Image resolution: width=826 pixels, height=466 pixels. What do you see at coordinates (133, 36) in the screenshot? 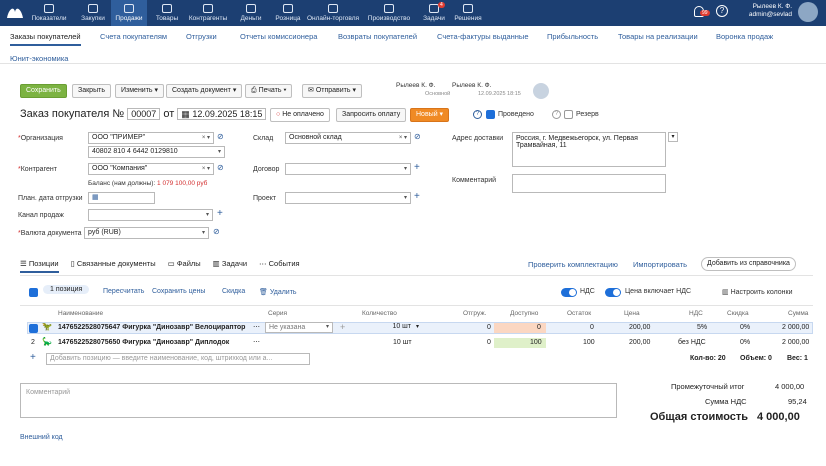
I see `tab-invoices: Счета покупателям` at bounding box center [133, 36].